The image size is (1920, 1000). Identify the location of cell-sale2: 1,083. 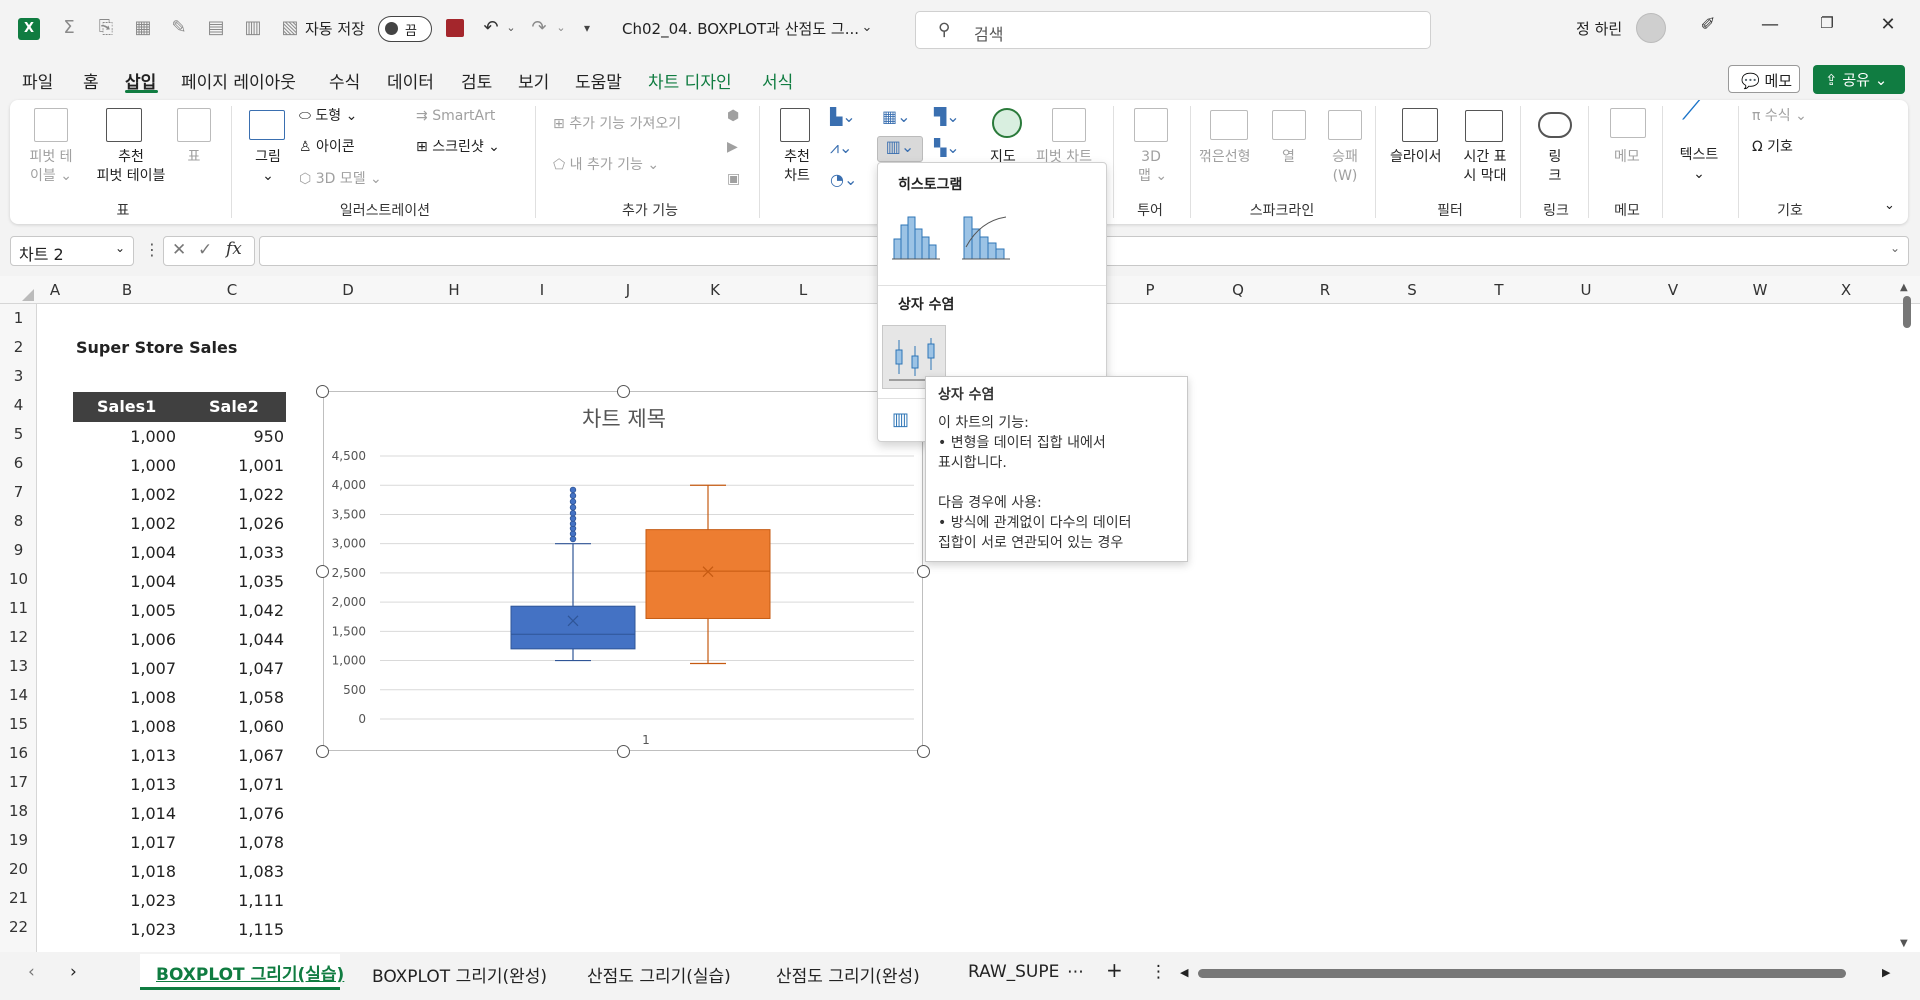
(244, 871).